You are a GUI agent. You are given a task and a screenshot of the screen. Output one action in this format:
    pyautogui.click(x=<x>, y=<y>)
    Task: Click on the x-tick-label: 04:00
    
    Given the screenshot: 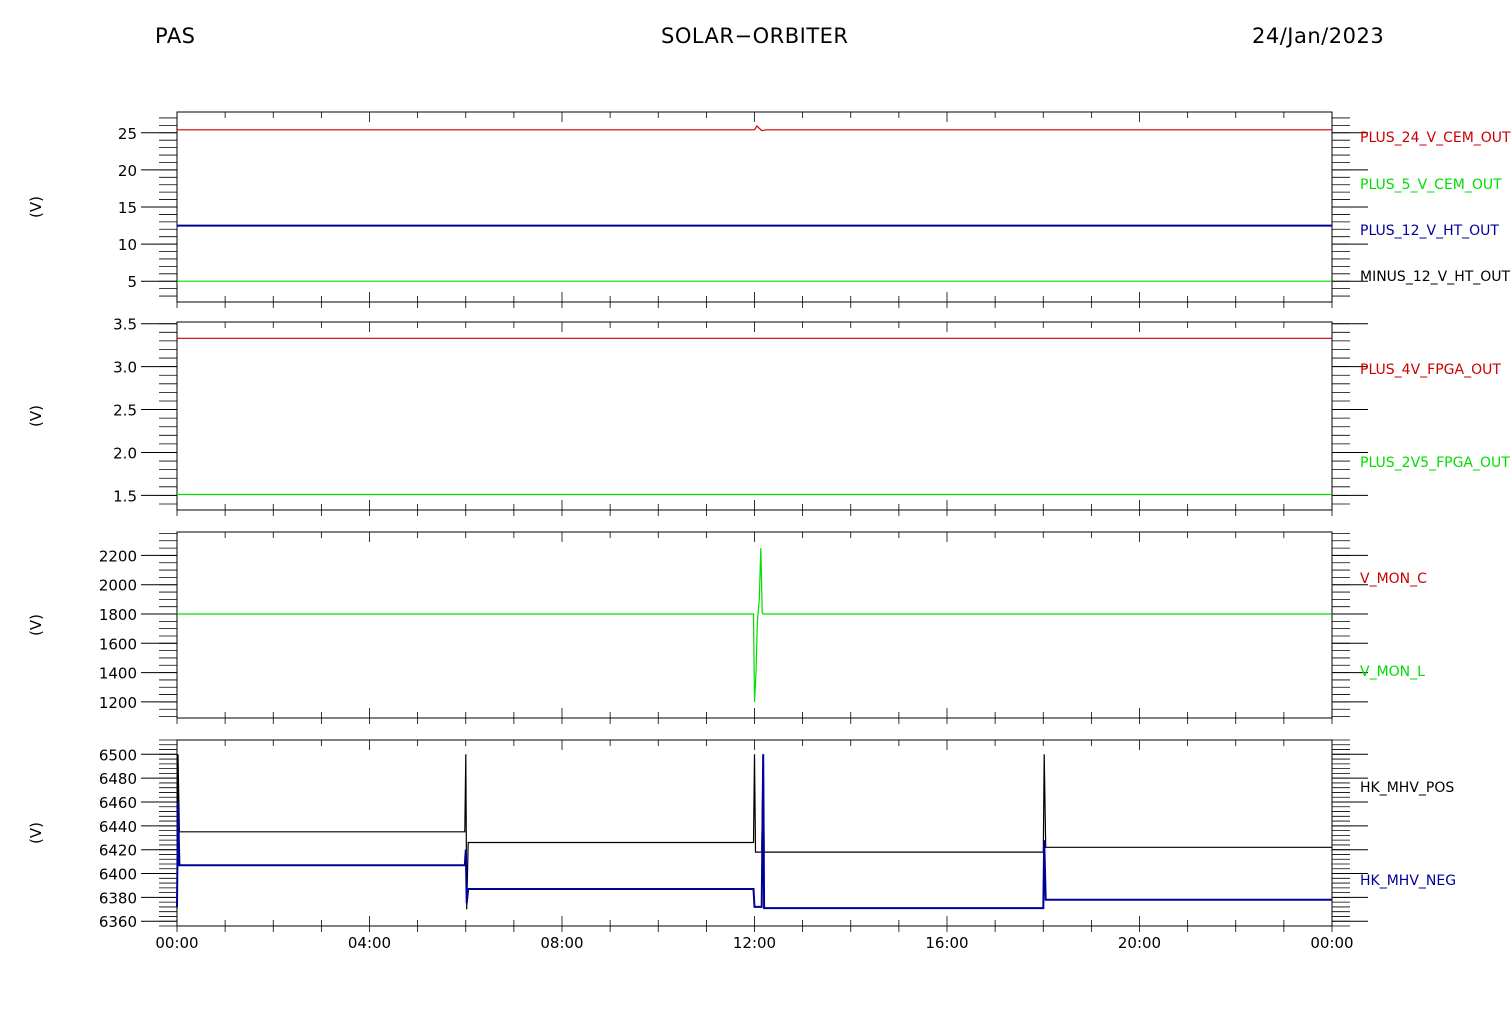 What is the action you would take?
    pyautogui.click(x=369, y=943)
    